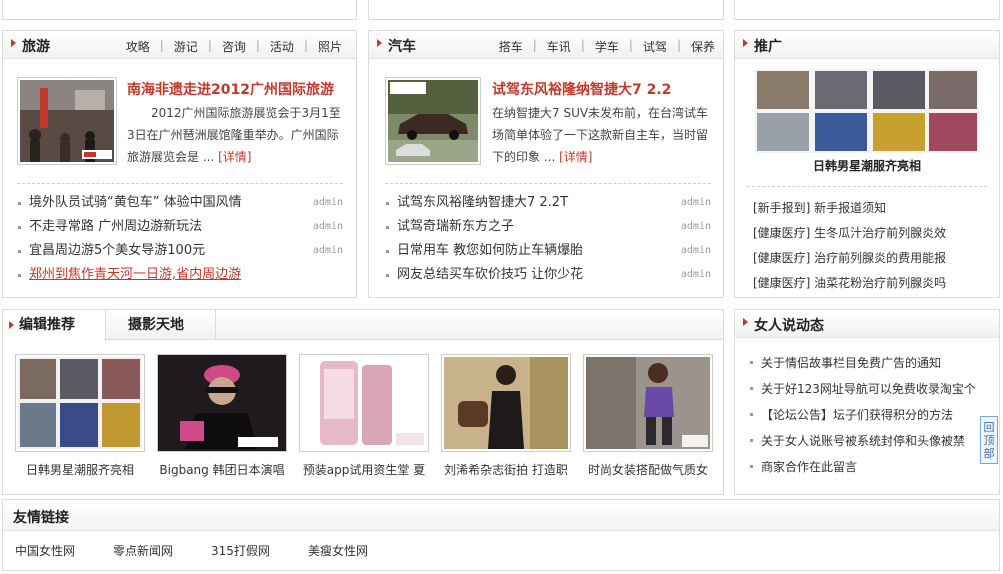  What do you see at coordinates (849, 283) in the screenshot?
I see `promo-list-item: [健康医疗] 油菜花粉治疗前列腺炎吗` at bounding box center [849, 283].